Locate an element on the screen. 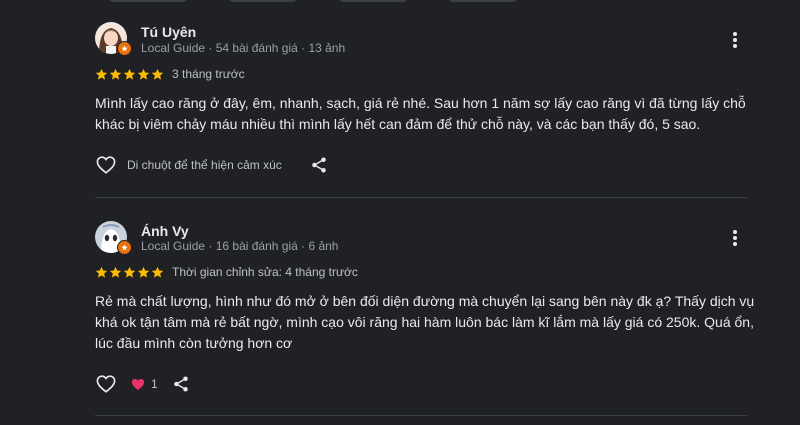 The height and width of the screenshot is (425, 800). review-actions: Di chuột để thể hiện cảm xúc is located at coordinates (212, 165).